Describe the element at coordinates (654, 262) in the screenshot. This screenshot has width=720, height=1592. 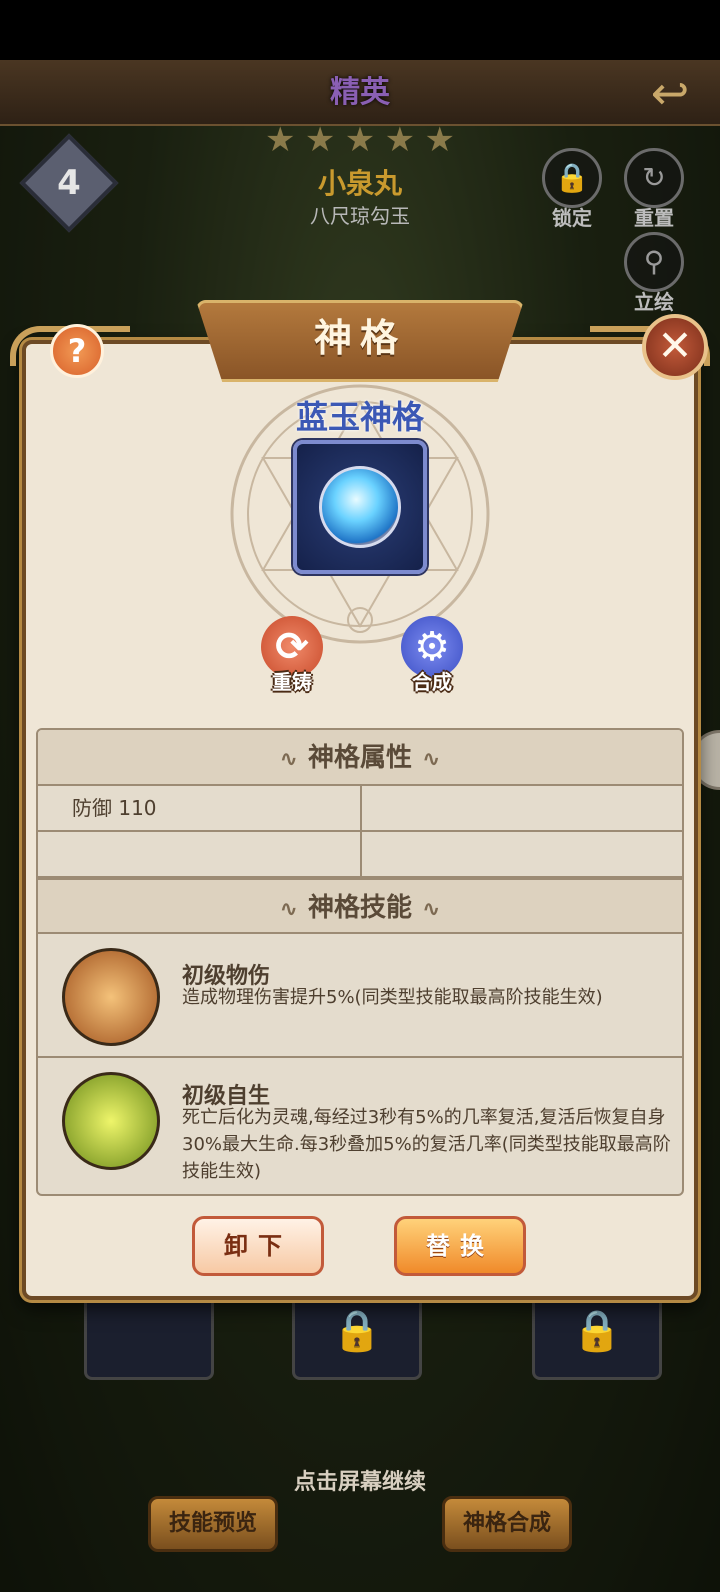
I see `magnifier-icon: ⚲` at that location.